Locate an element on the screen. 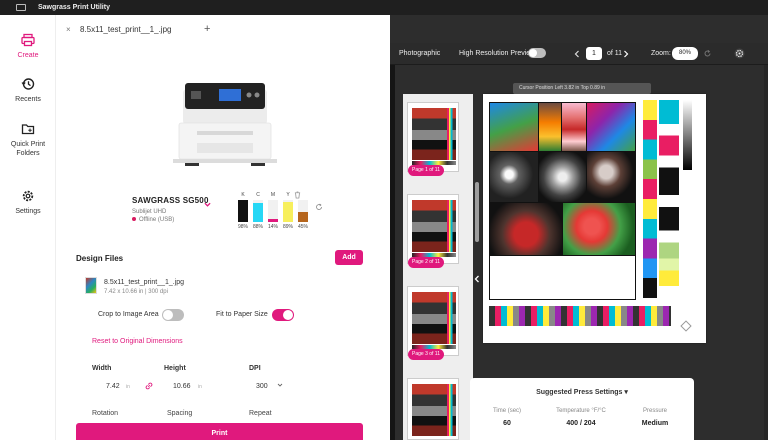 The width and height of the screenshot is (768, 440). nav-label-recents: Recents is located at coordinates (28, 99).